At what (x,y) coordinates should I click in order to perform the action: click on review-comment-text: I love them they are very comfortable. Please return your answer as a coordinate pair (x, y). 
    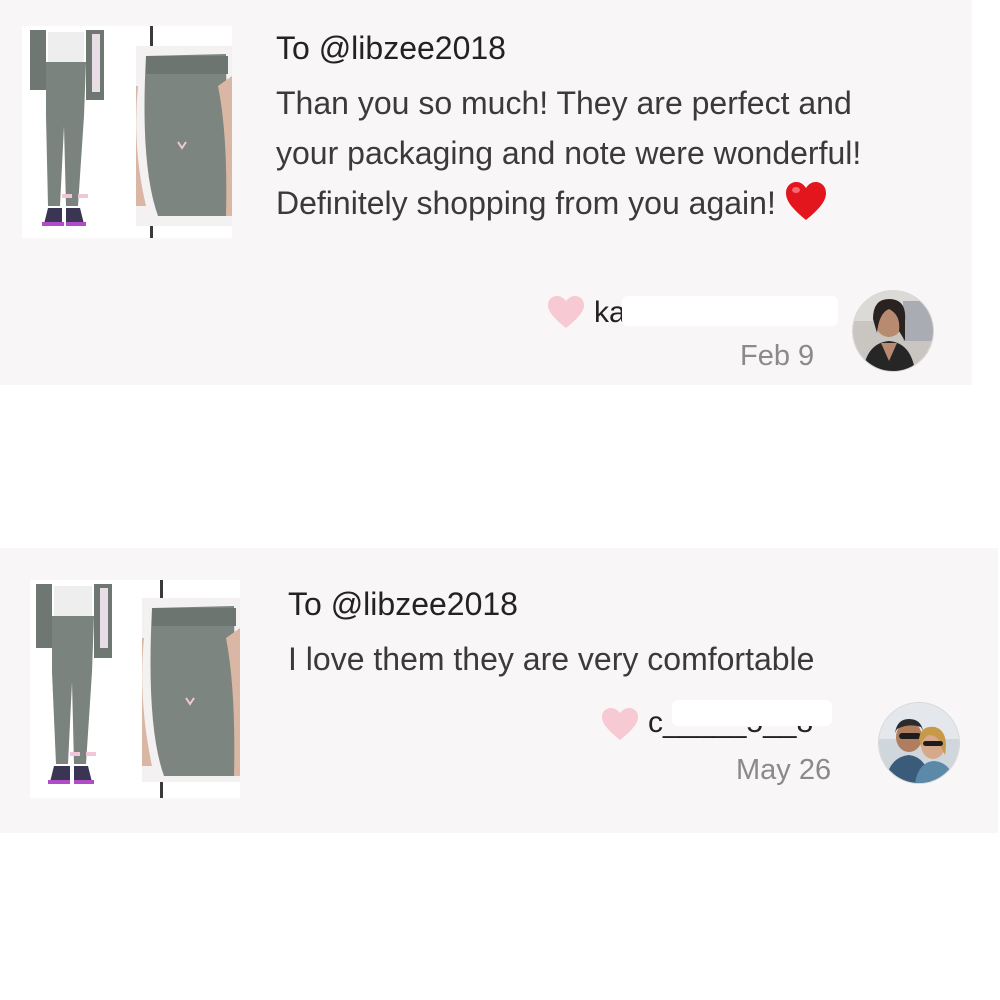
    Looking at the image, I should click on (551, 659).